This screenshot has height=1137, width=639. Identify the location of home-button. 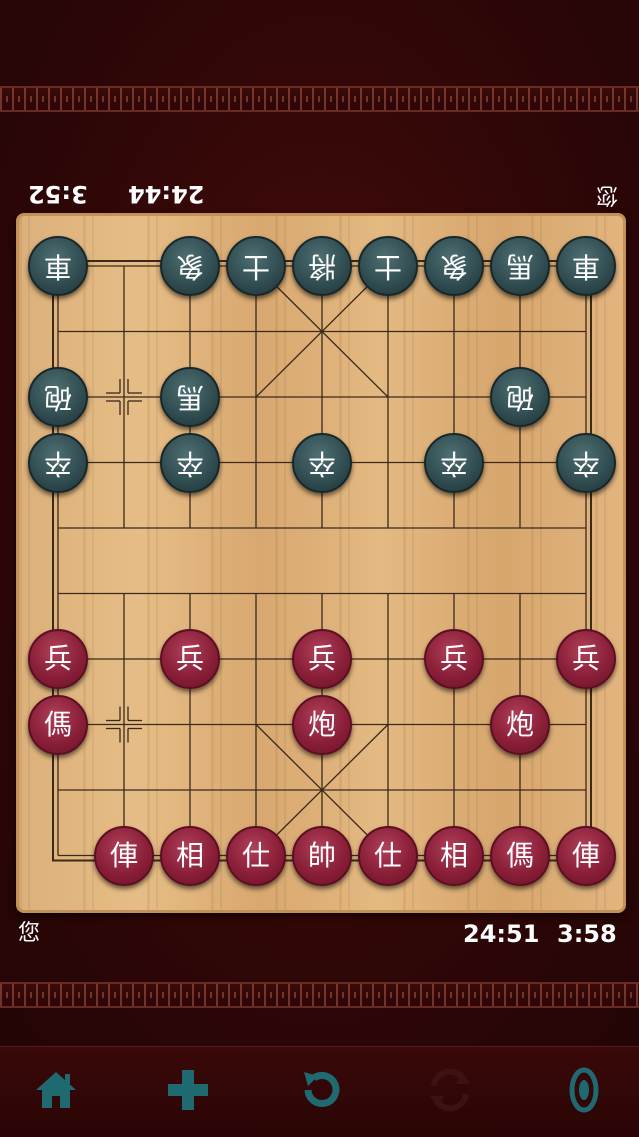
(56, 1090).